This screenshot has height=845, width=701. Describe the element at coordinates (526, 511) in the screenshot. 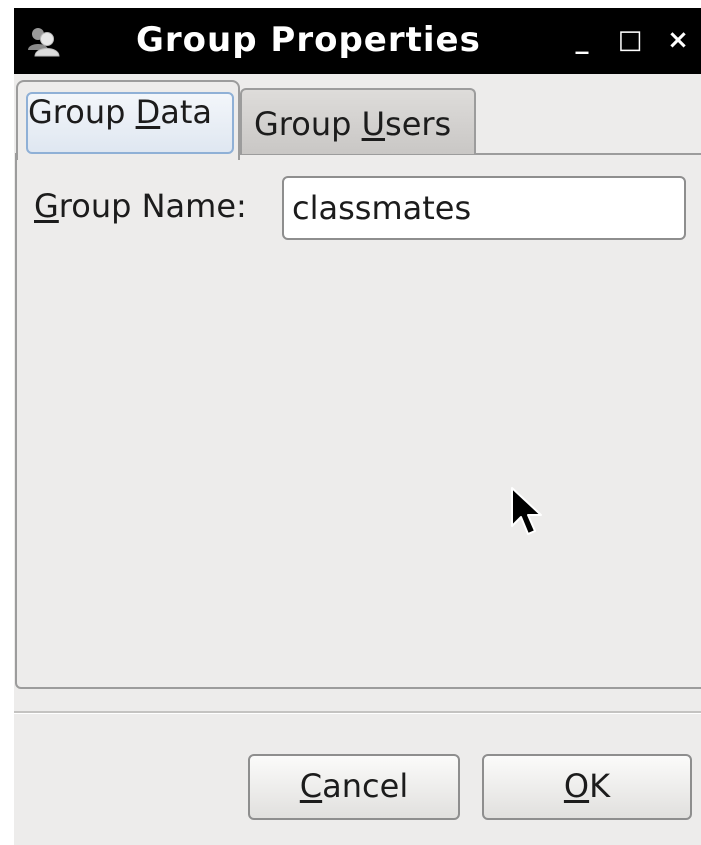

I see `mouse-pointer-icon` at that location.